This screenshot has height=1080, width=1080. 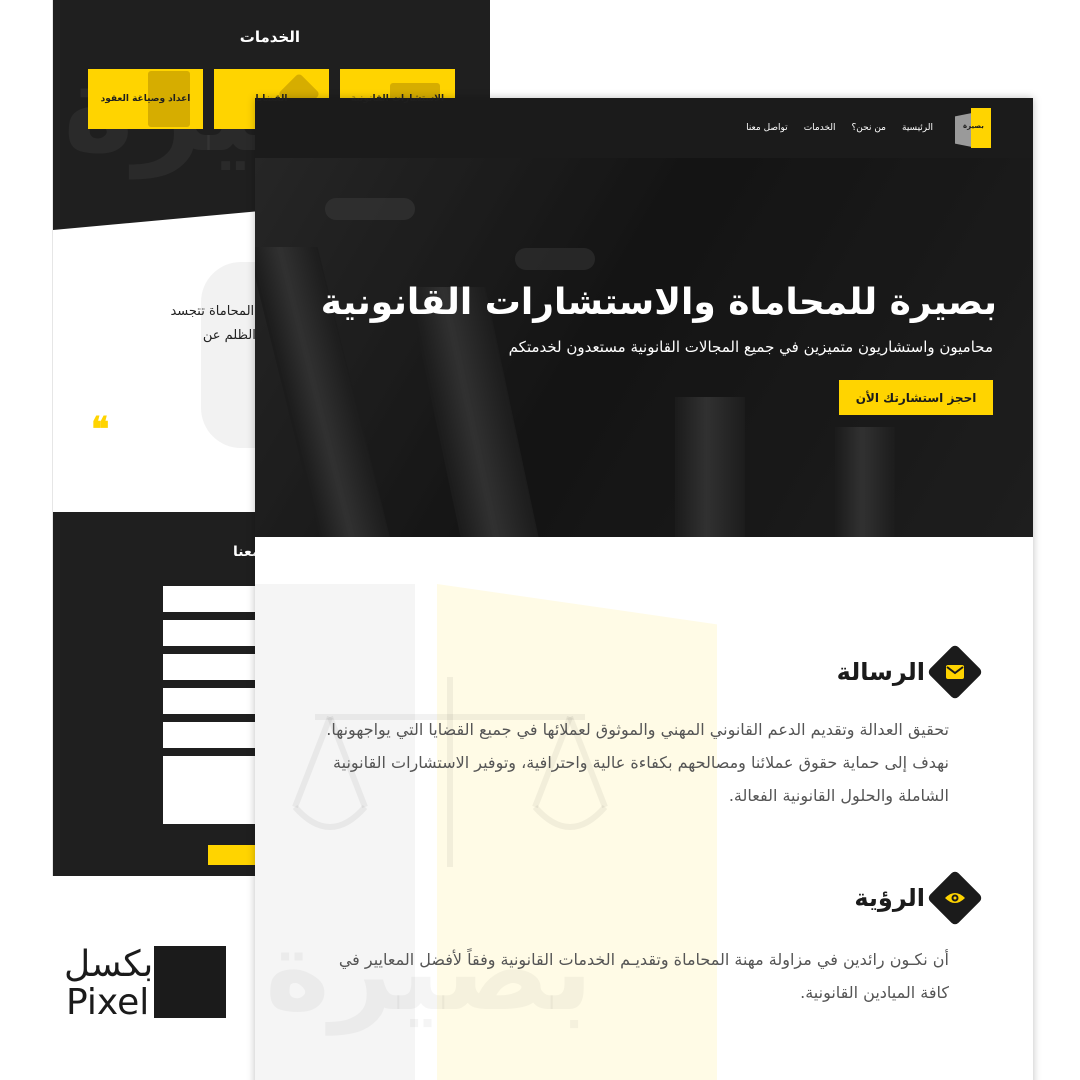 What do you see at coordinates (271, 99) in the screenshot?
I see `service-card-label: القضايا` at bounding box center [271, 99].